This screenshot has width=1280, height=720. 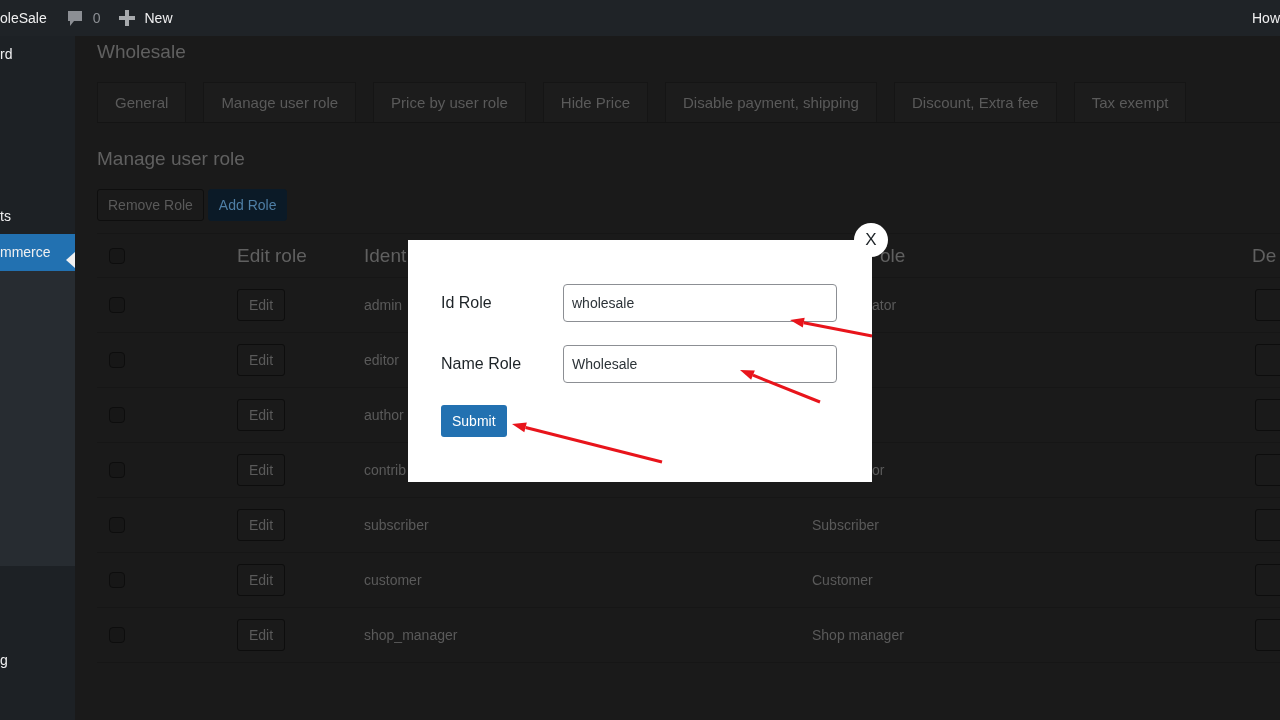 I want to click on remove-role-button: Remove Role, so click(x=150, y=205).